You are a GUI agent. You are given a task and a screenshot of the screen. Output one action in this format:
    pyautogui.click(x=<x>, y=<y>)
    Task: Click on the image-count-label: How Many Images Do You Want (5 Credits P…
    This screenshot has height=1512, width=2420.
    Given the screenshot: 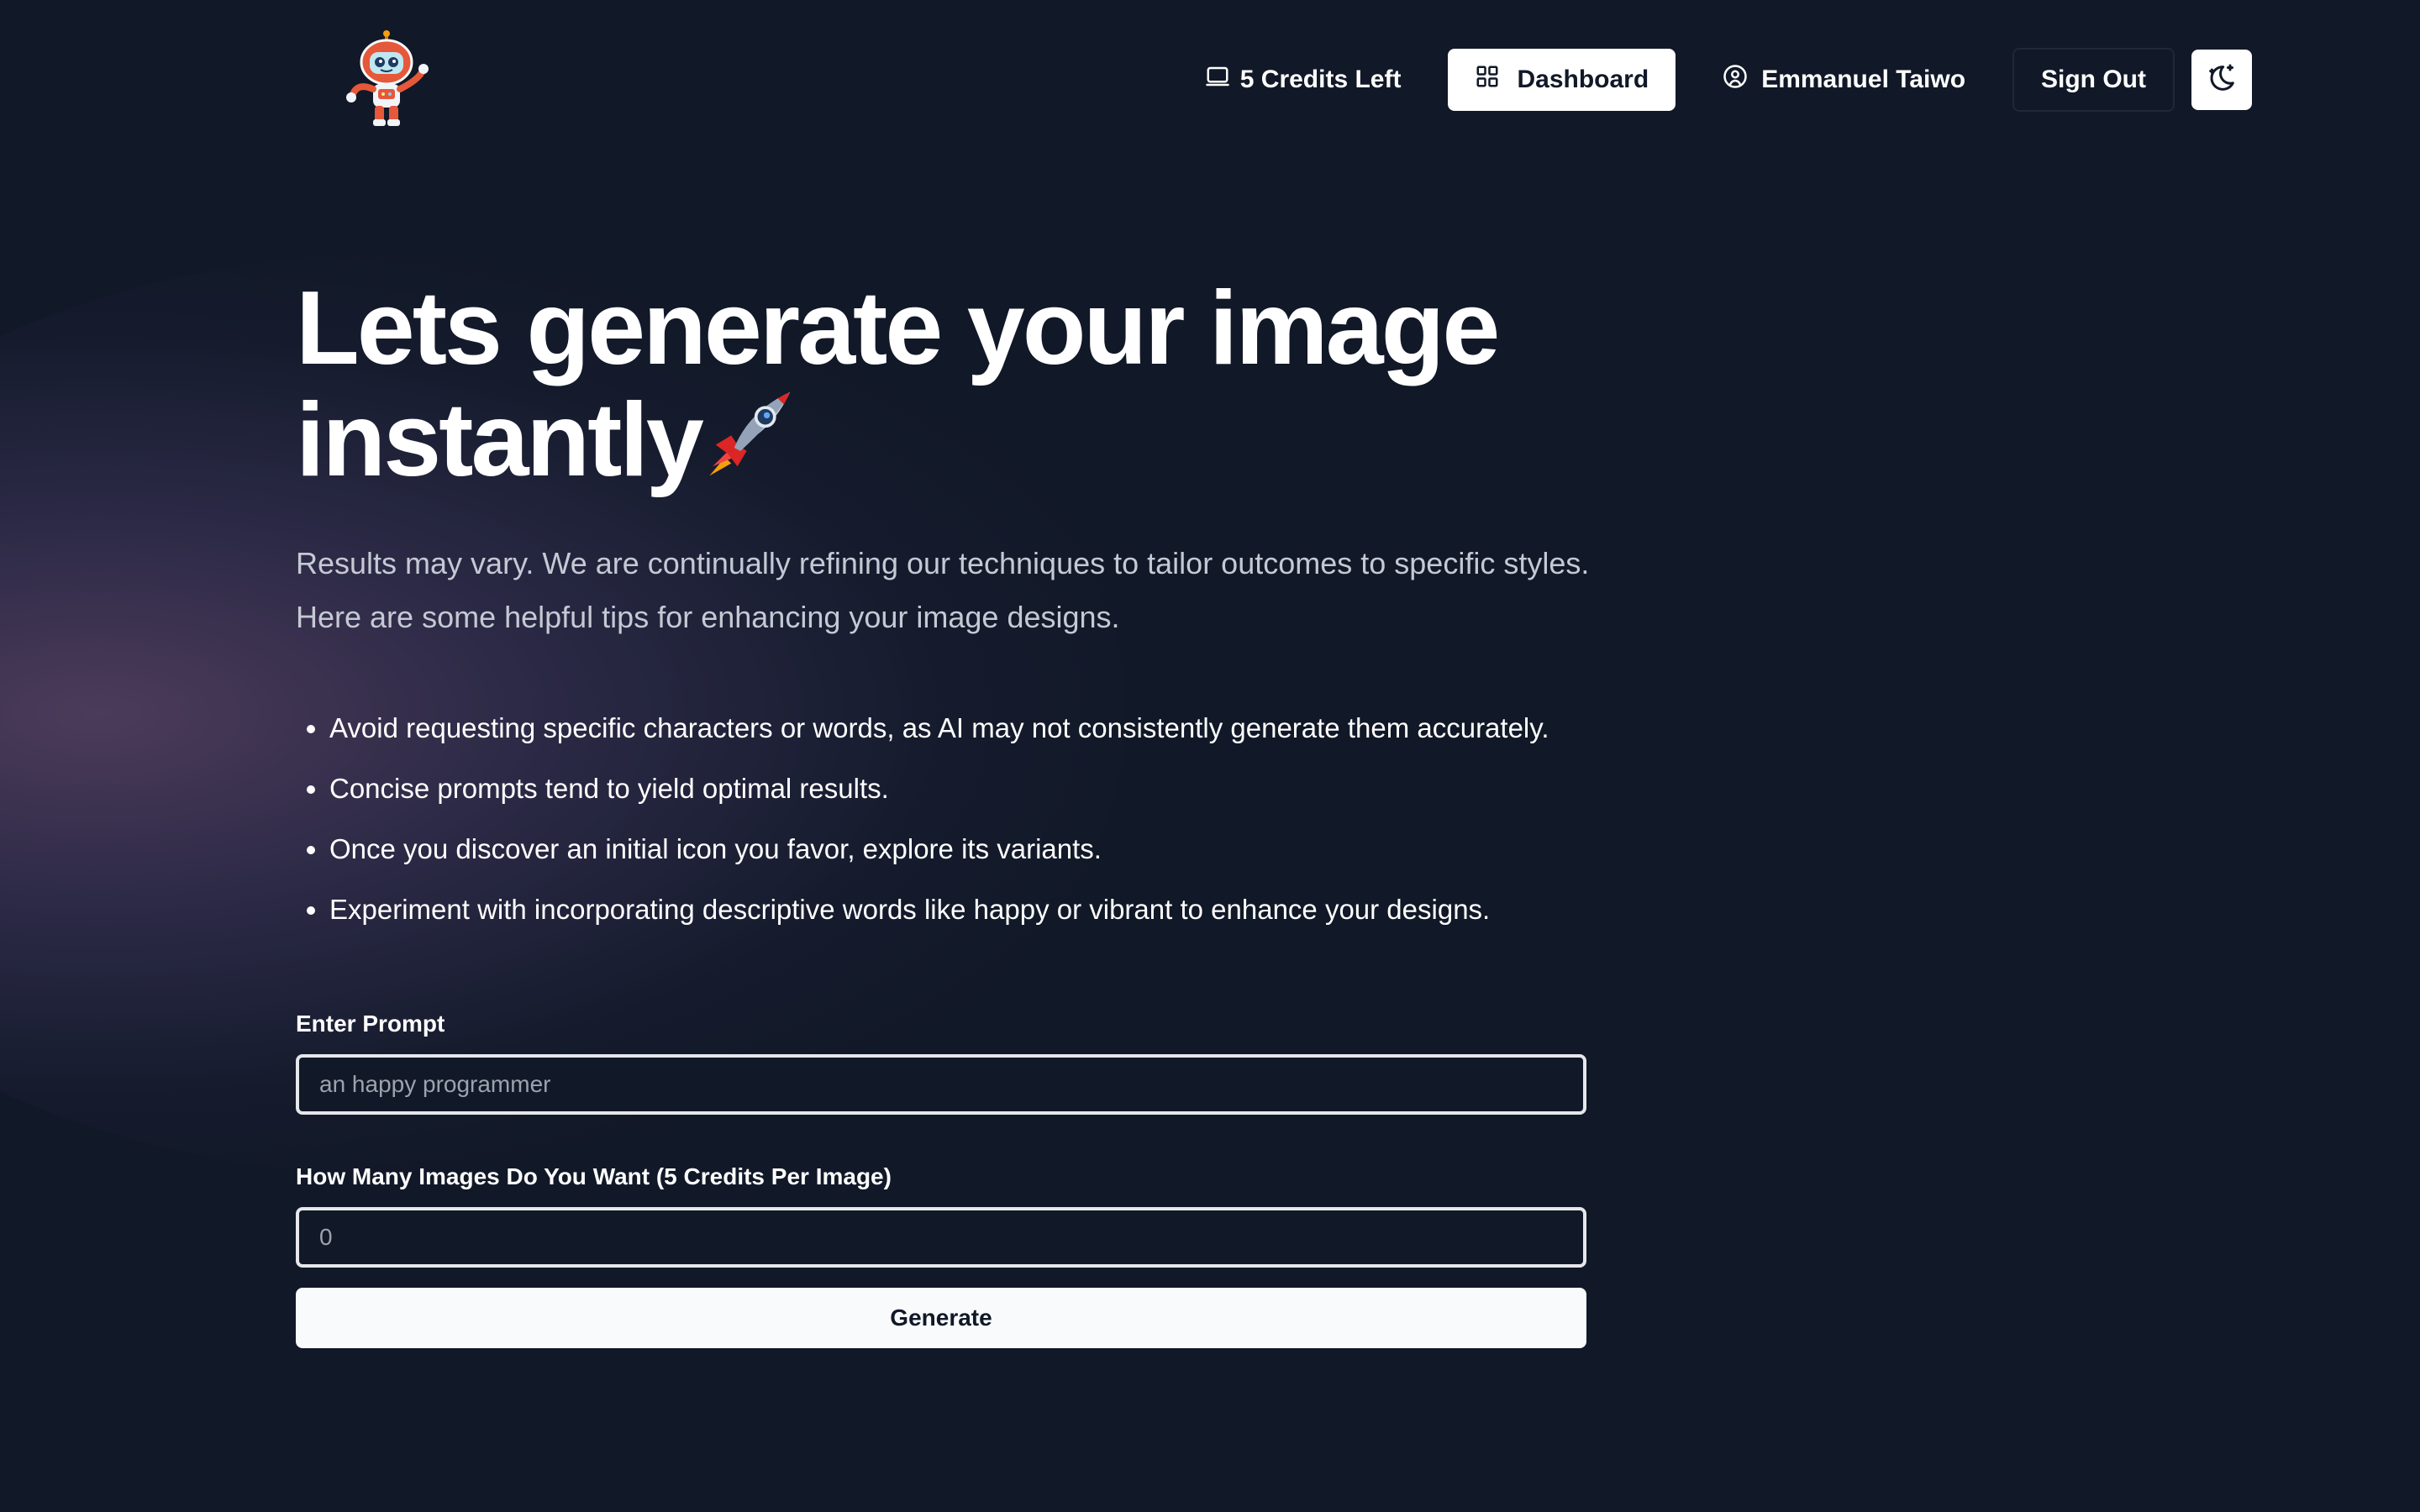 What is the action you would take?
    pyautogui.click(x=594, y=1176)
    